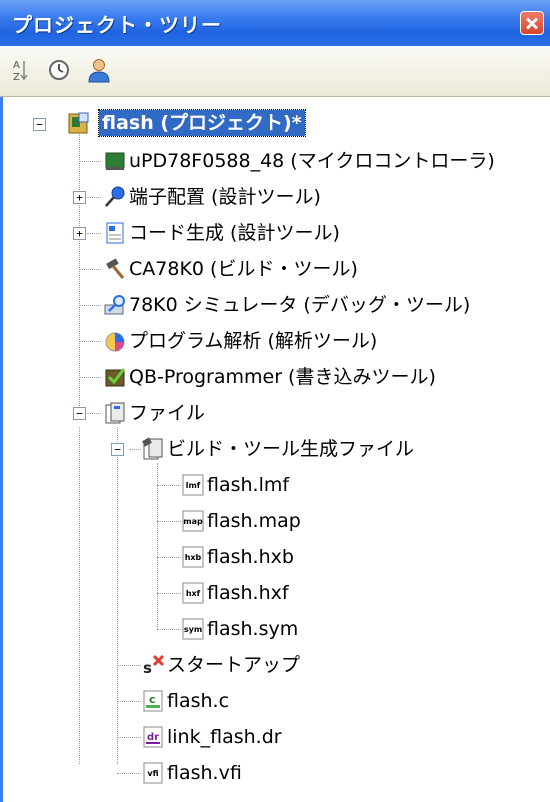  I want to click on tree-node-startup-label: スタートアップ, so click(233, 665).